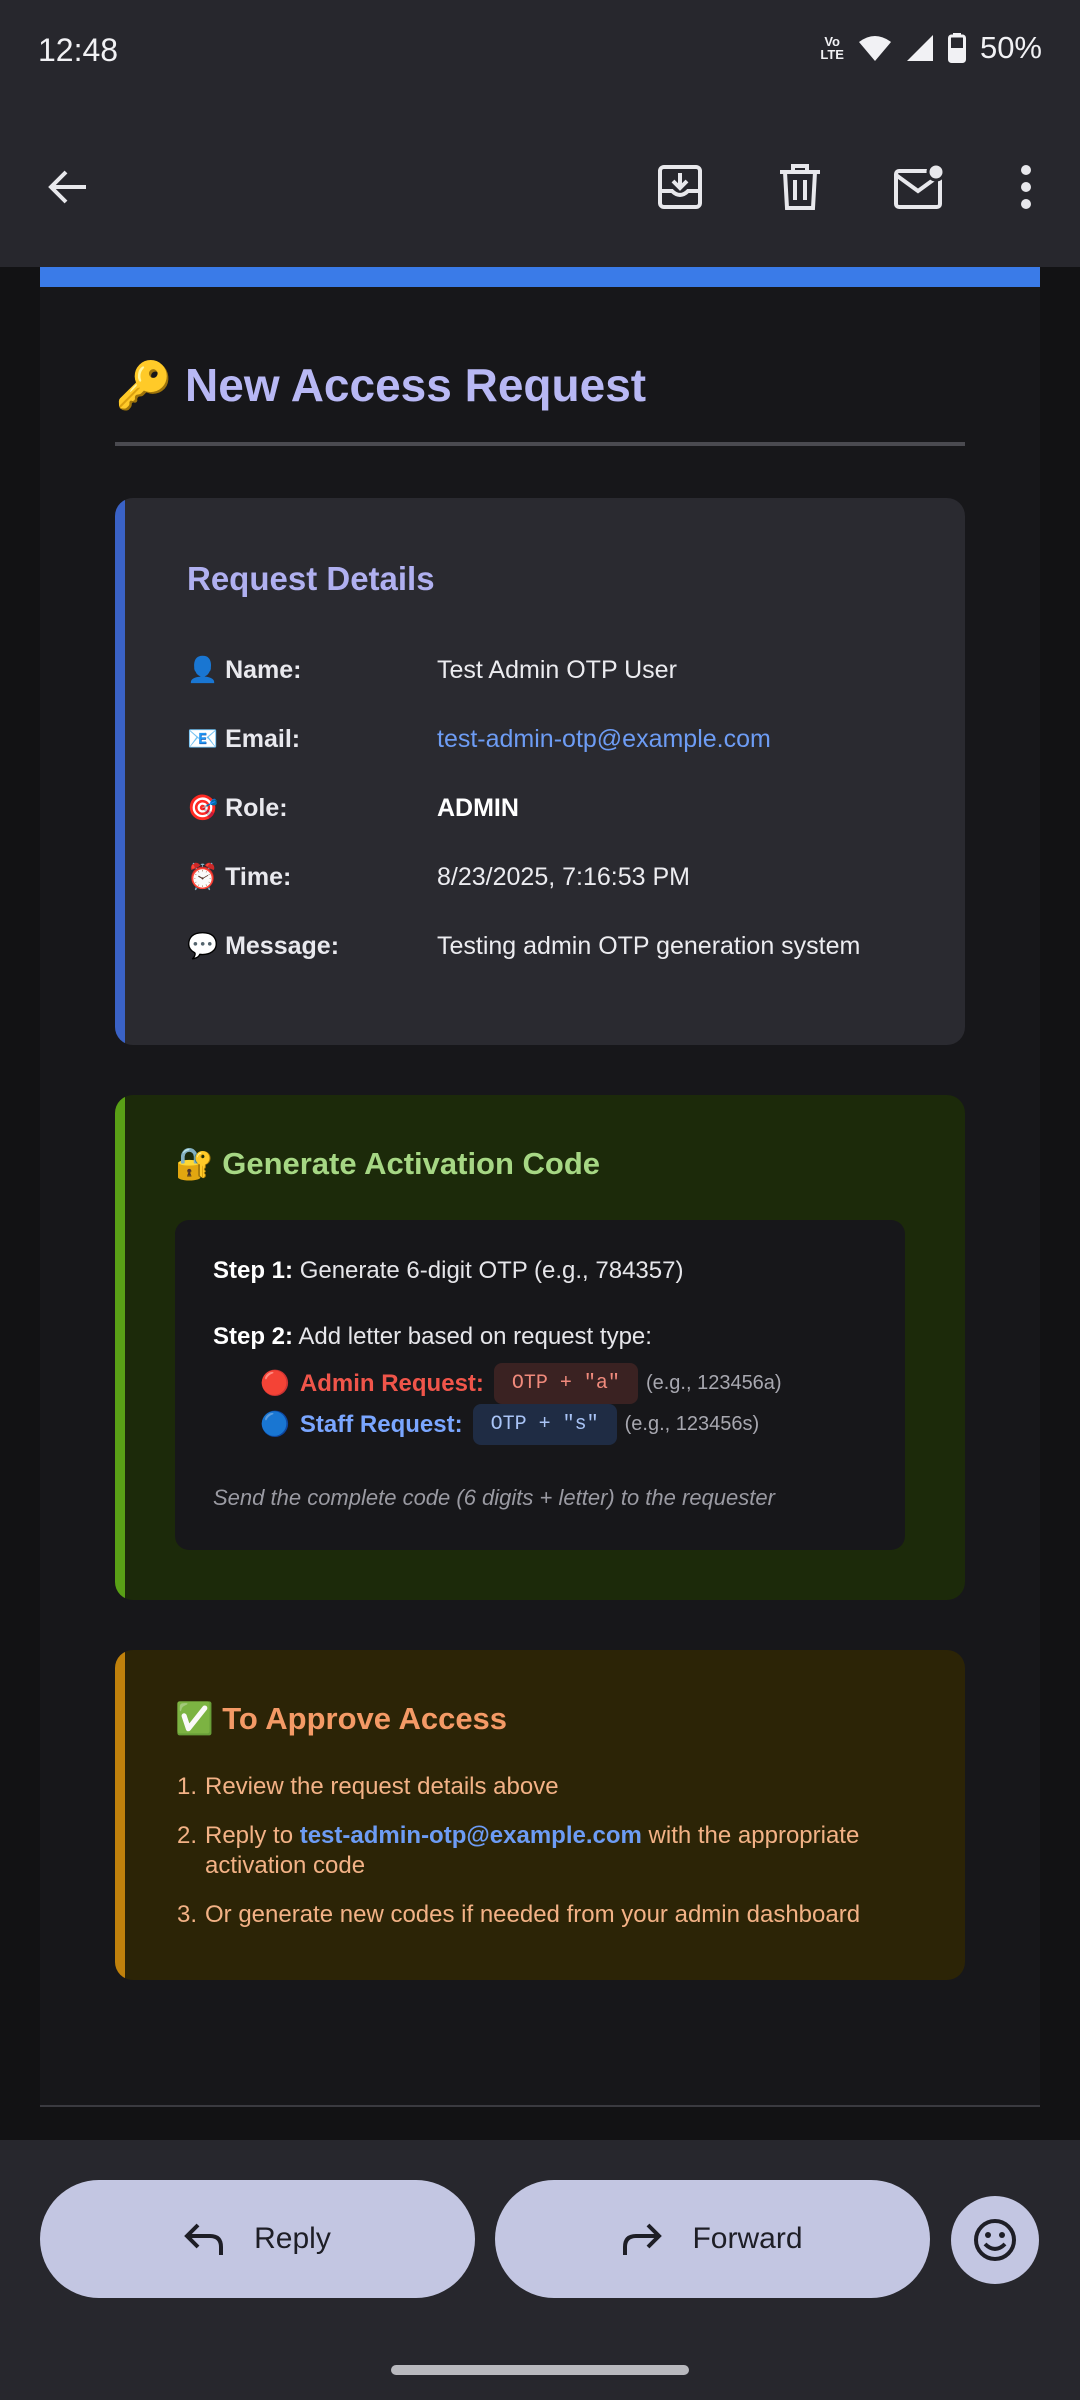  Describe the element at coordinates (311, 578) in the screenshot. I see `details-heading: Request Details` at that location.